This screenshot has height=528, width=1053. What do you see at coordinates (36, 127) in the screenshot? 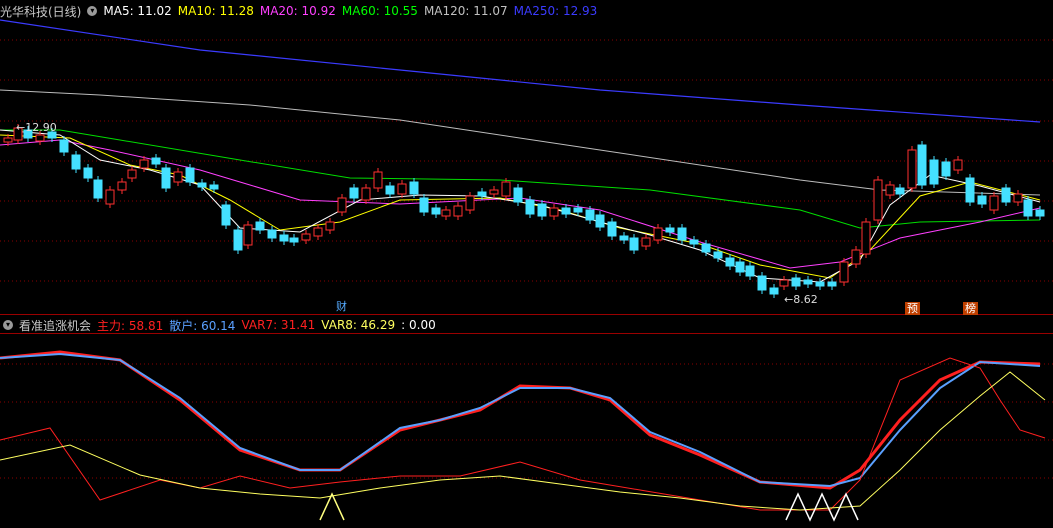
I see `high-price-label: ←12.90` at bounding box center [36, 127].